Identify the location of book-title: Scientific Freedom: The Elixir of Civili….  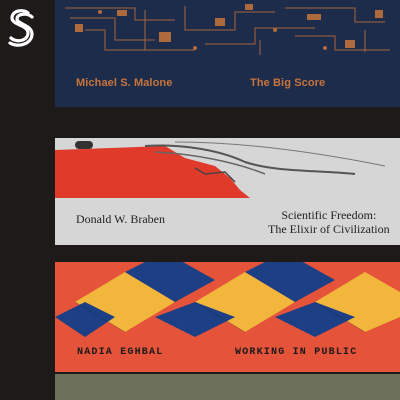
(329, 222).